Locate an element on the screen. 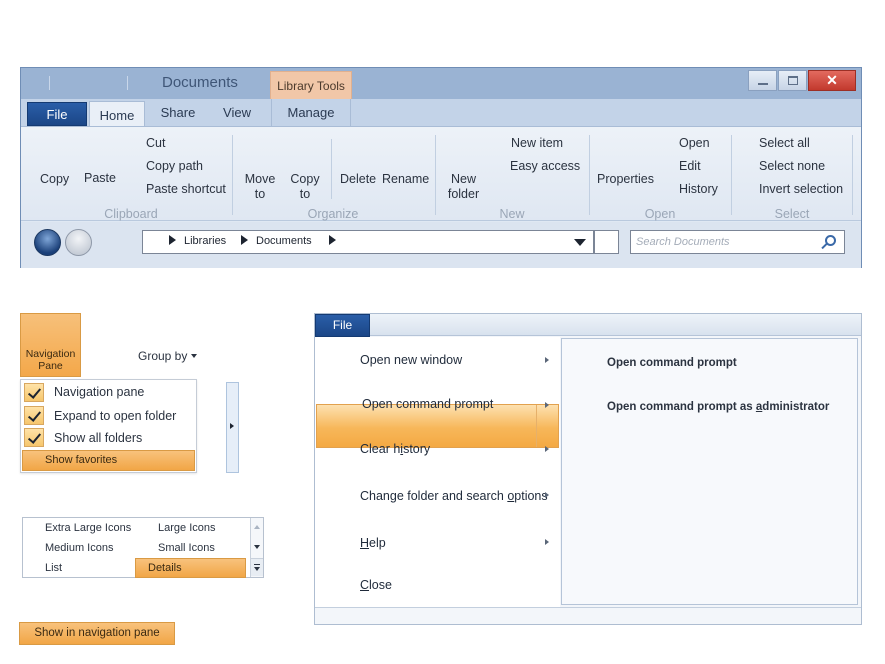 Image resolution: width=885 pixels, height=664 pixels. menu-item-show-all-folders: Show all folders is located at coordinates (98, 438).